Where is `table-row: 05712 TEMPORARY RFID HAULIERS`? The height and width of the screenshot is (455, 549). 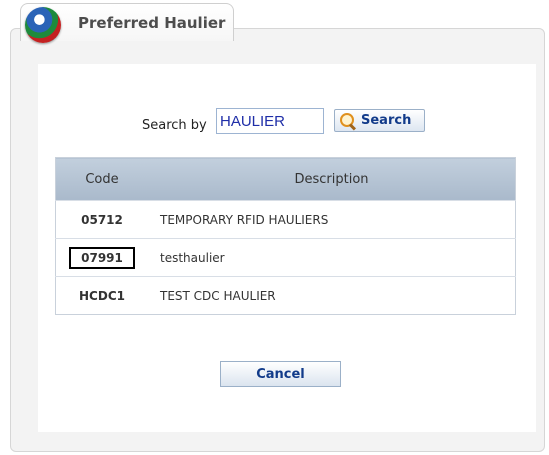 table-row: 05712 TEMPORARY RFID HAULIERS is located at coordinates (285, 219).